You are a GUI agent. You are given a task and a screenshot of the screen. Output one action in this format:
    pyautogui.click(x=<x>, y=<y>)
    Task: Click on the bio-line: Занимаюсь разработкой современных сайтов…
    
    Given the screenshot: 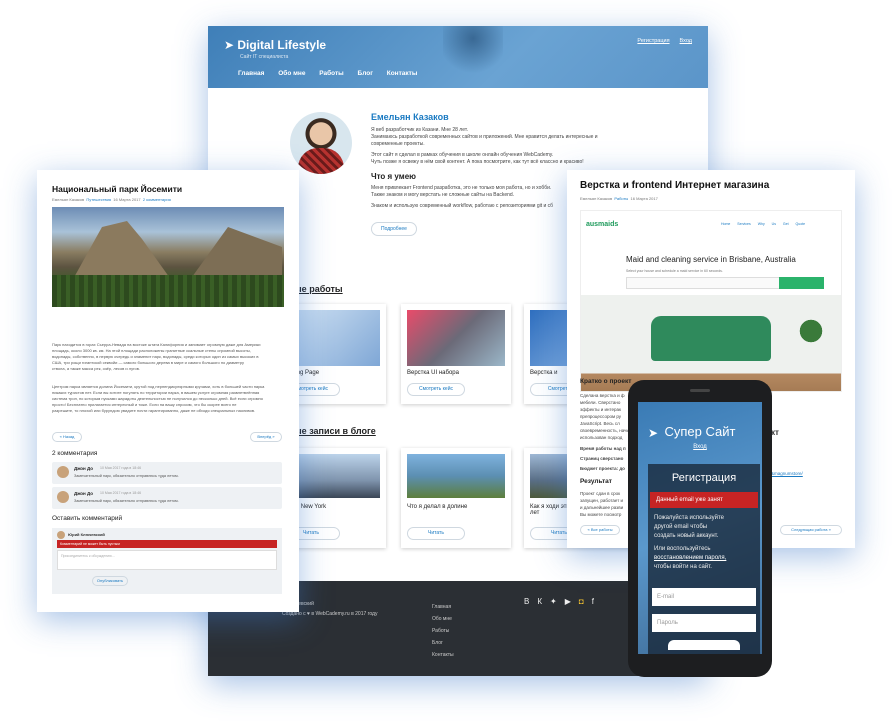 What is the action you would take?
    pyautogui.click(x=484, y=137)
    